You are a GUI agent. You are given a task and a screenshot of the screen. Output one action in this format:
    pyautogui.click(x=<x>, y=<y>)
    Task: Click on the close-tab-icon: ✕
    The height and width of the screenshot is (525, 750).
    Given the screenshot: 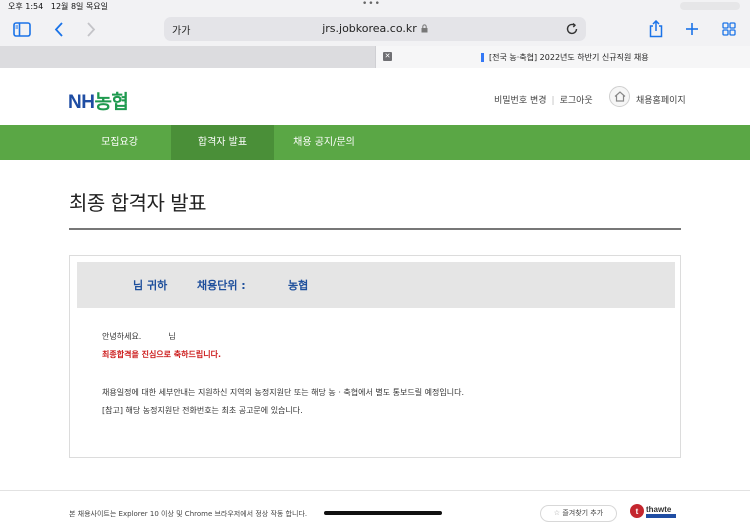 What is the action you would take?
    pyautogui.click(x=387, y=56)
    